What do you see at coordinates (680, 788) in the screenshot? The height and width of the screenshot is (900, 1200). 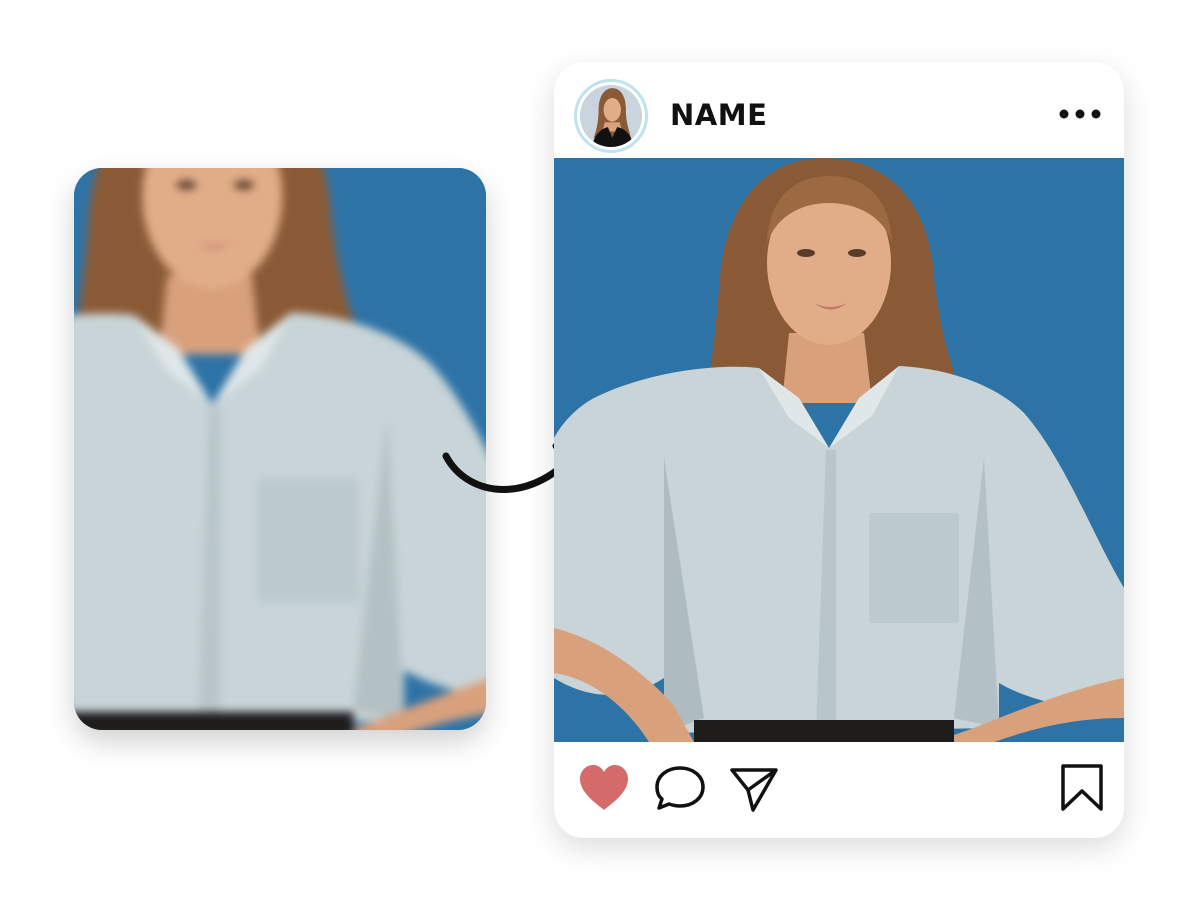 I see `comment-icon` at bounding box center [680, 788].